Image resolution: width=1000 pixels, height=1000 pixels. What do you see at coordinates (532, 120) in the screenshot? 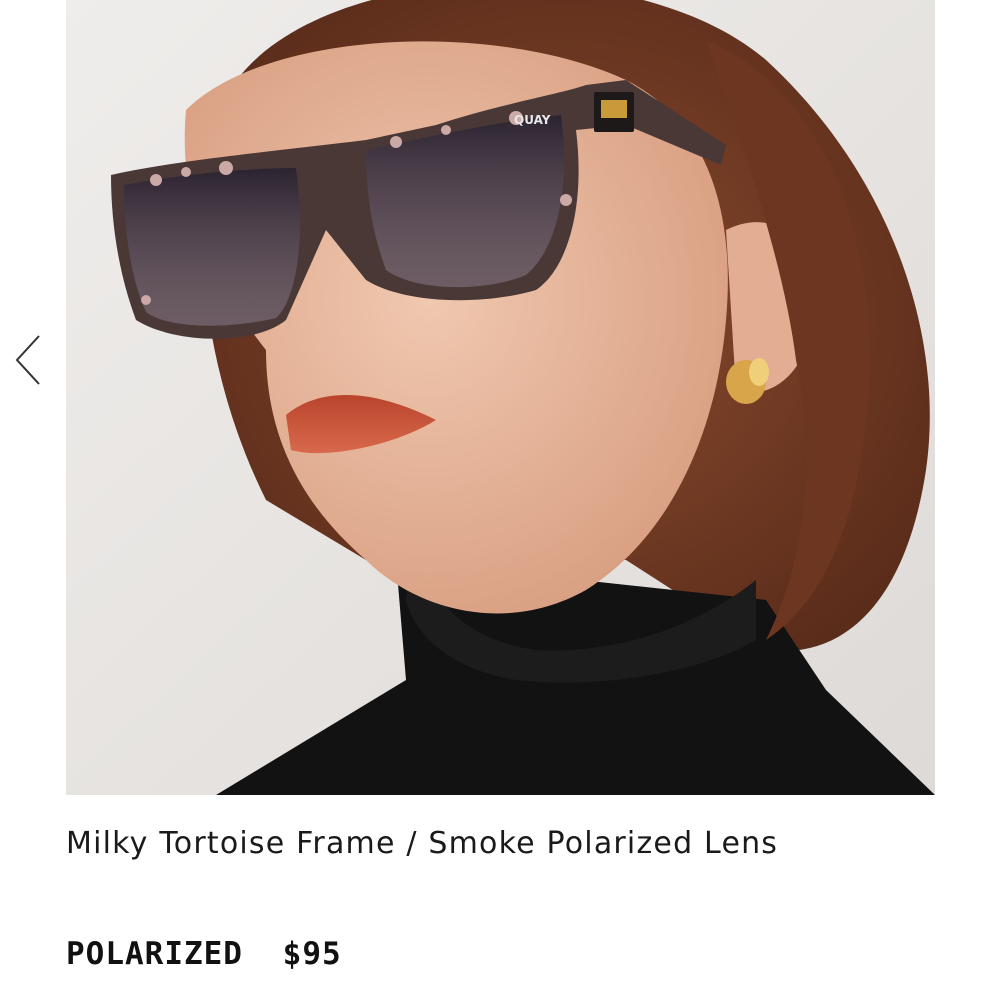
I see `svg-text: QUAY` at bounding box center [532, 120].